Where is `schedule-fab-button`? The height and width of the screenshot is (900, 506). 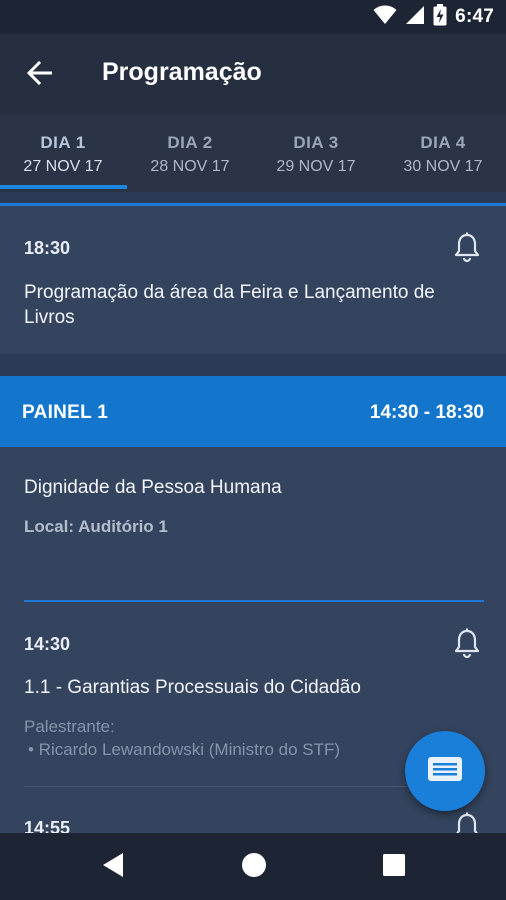
schedule-fab-button is located at coordinates (445, 771).